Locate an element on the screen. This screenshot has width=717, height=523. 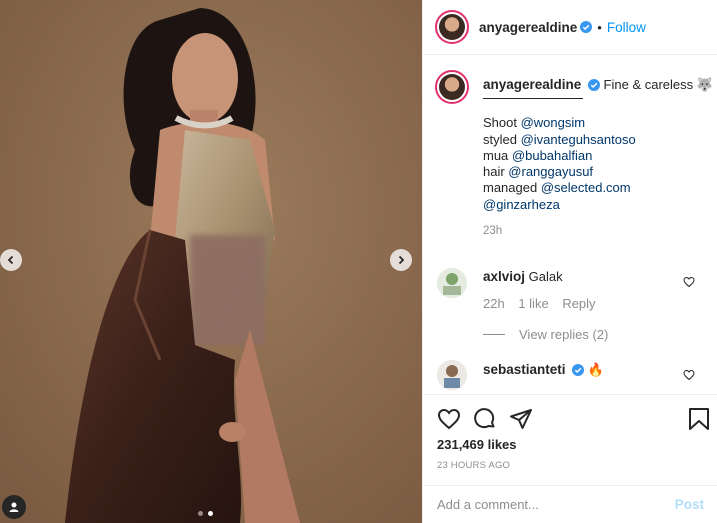
share-icon is located at coordinates (521, 419).